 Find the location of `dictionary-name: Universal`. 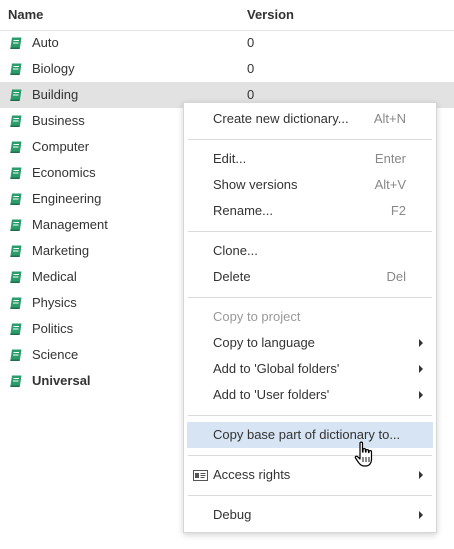

dictionary-name: Universal is located at coordinates (61, 380).